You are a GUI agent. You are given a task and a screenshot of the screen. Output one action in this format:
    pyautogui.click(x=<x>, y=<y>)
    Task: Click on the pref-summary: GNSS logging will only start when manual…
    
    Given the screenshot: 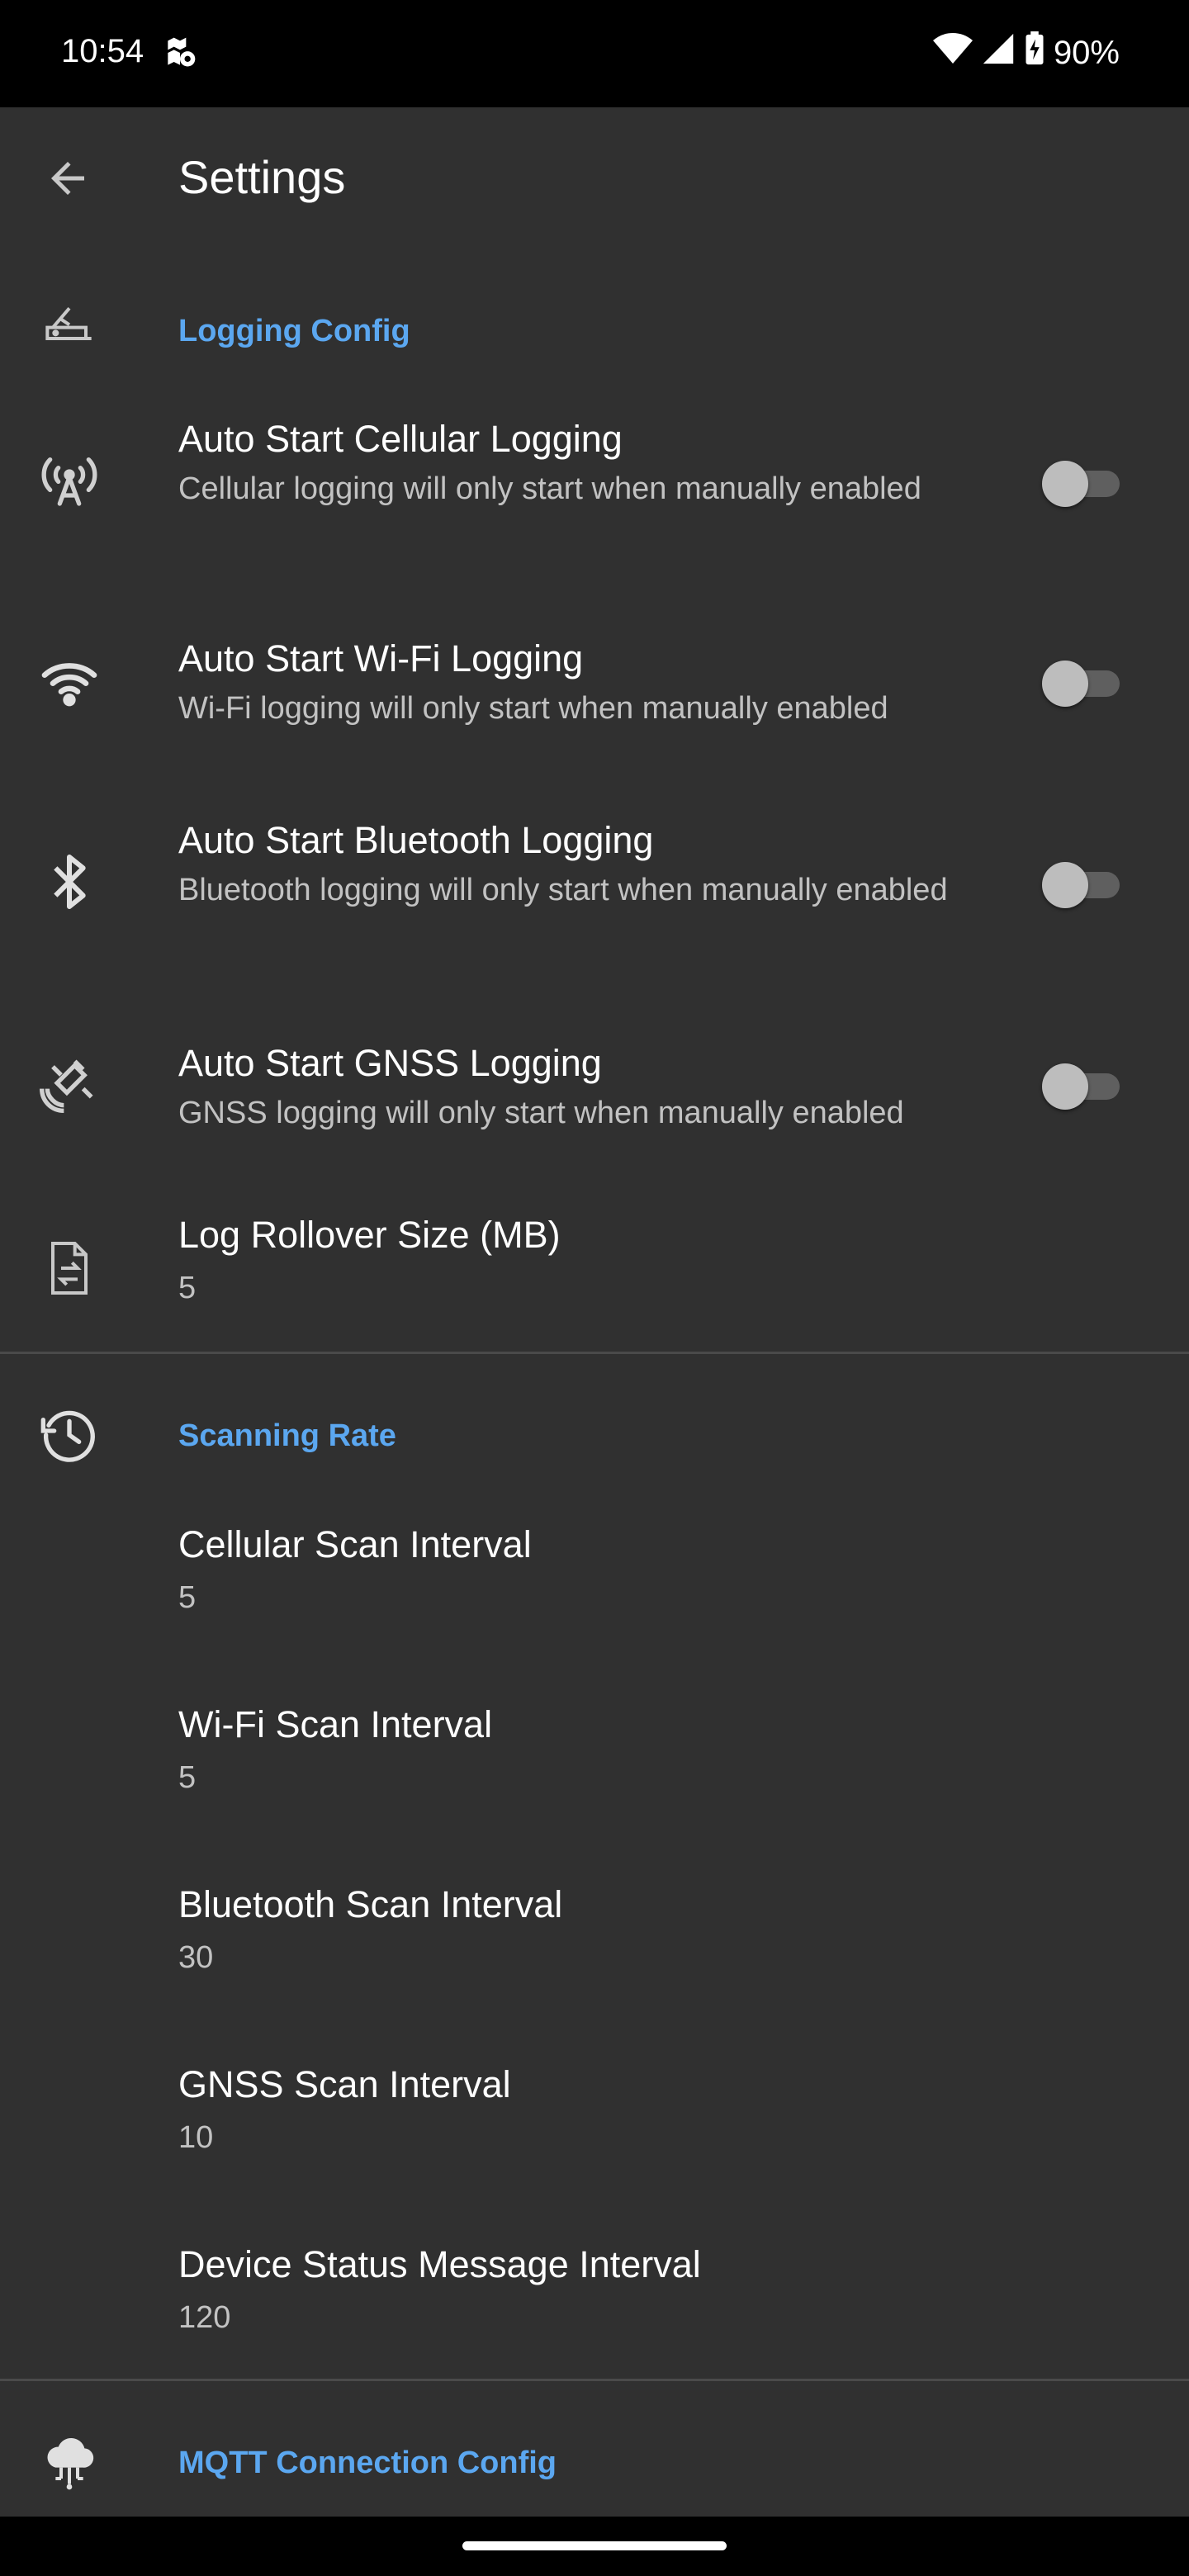 What is the action you would take?
    pyautogui.click(x=541, y=1113)
    